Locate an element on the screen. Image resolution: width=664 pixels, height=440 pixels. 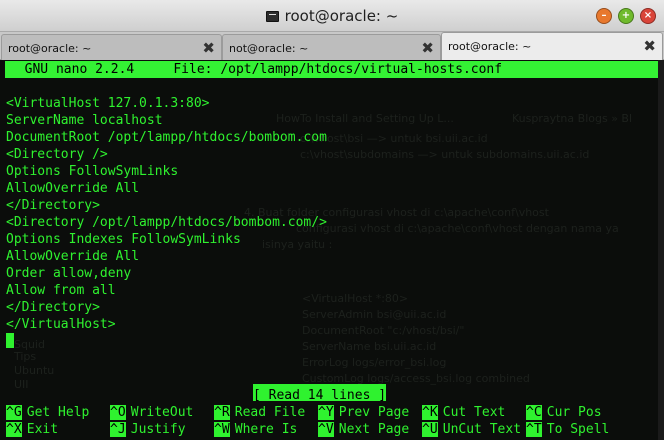
tab-root-active: root@oracle: ~ ✖ is located at coordinates (552, 46).